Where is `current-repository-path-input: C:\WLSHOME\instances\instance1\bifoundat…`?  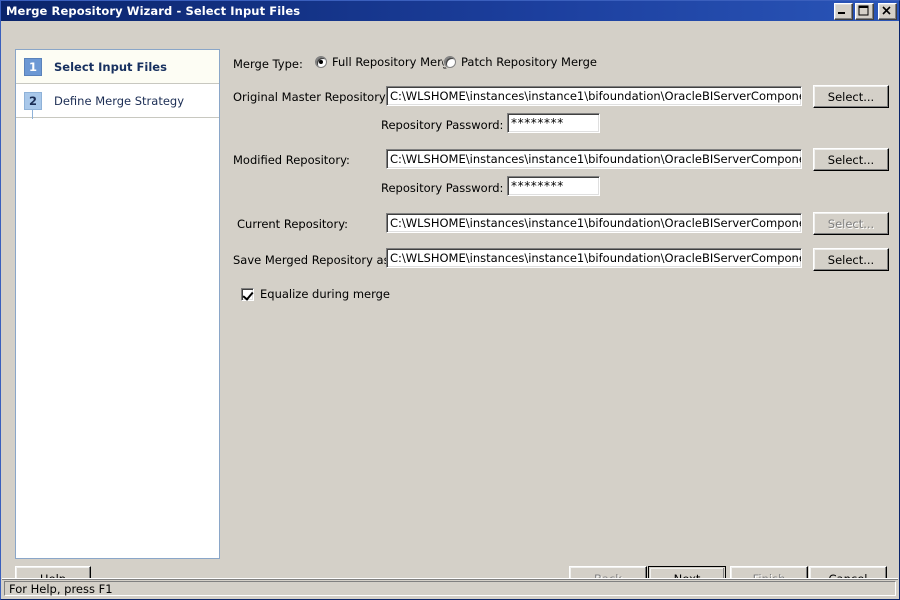 current-repository-path-input: C:\WLSHOME\instances\instance1\bifoundat… is located at coordinates (594, 223).